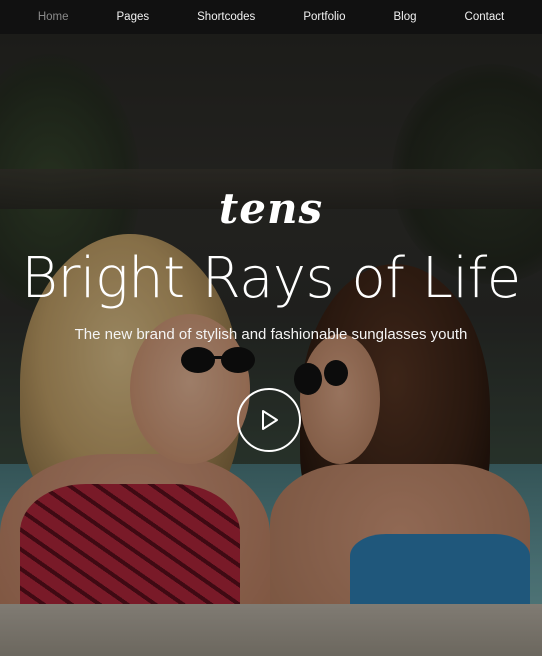 The image size is (542, 656). Describe the element at coordinates (53, 17) in the screenshot. I see `nav-item-home: Home` at that location.